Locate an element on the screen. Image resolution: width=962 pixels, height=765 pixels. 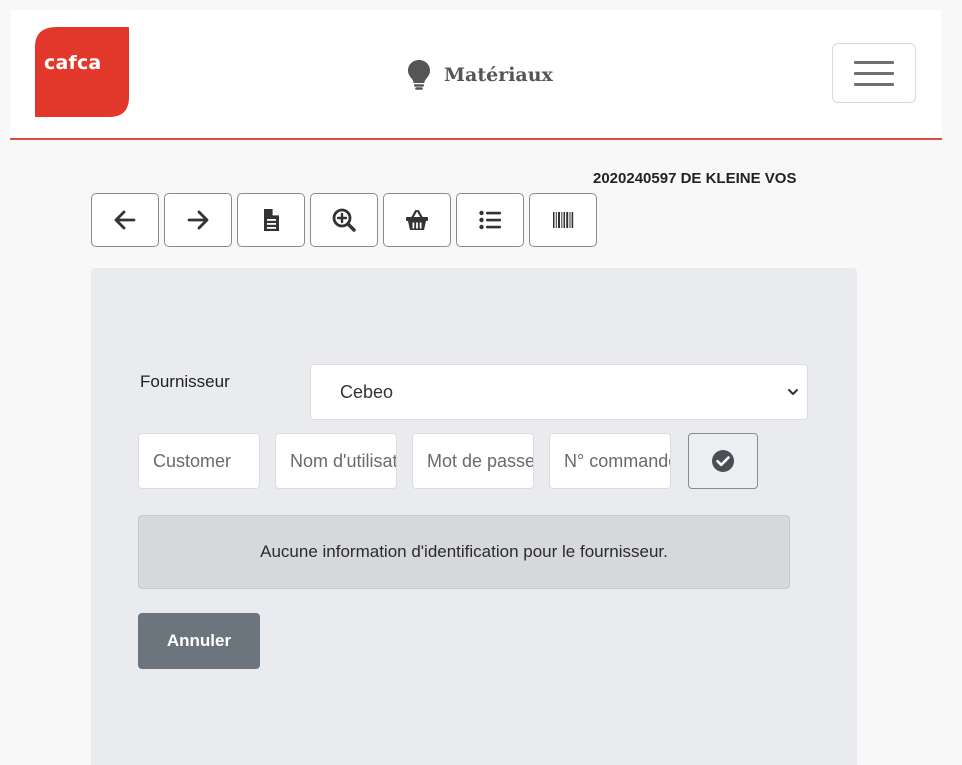
logo-text: cafca is located at coordinates (73, 63).